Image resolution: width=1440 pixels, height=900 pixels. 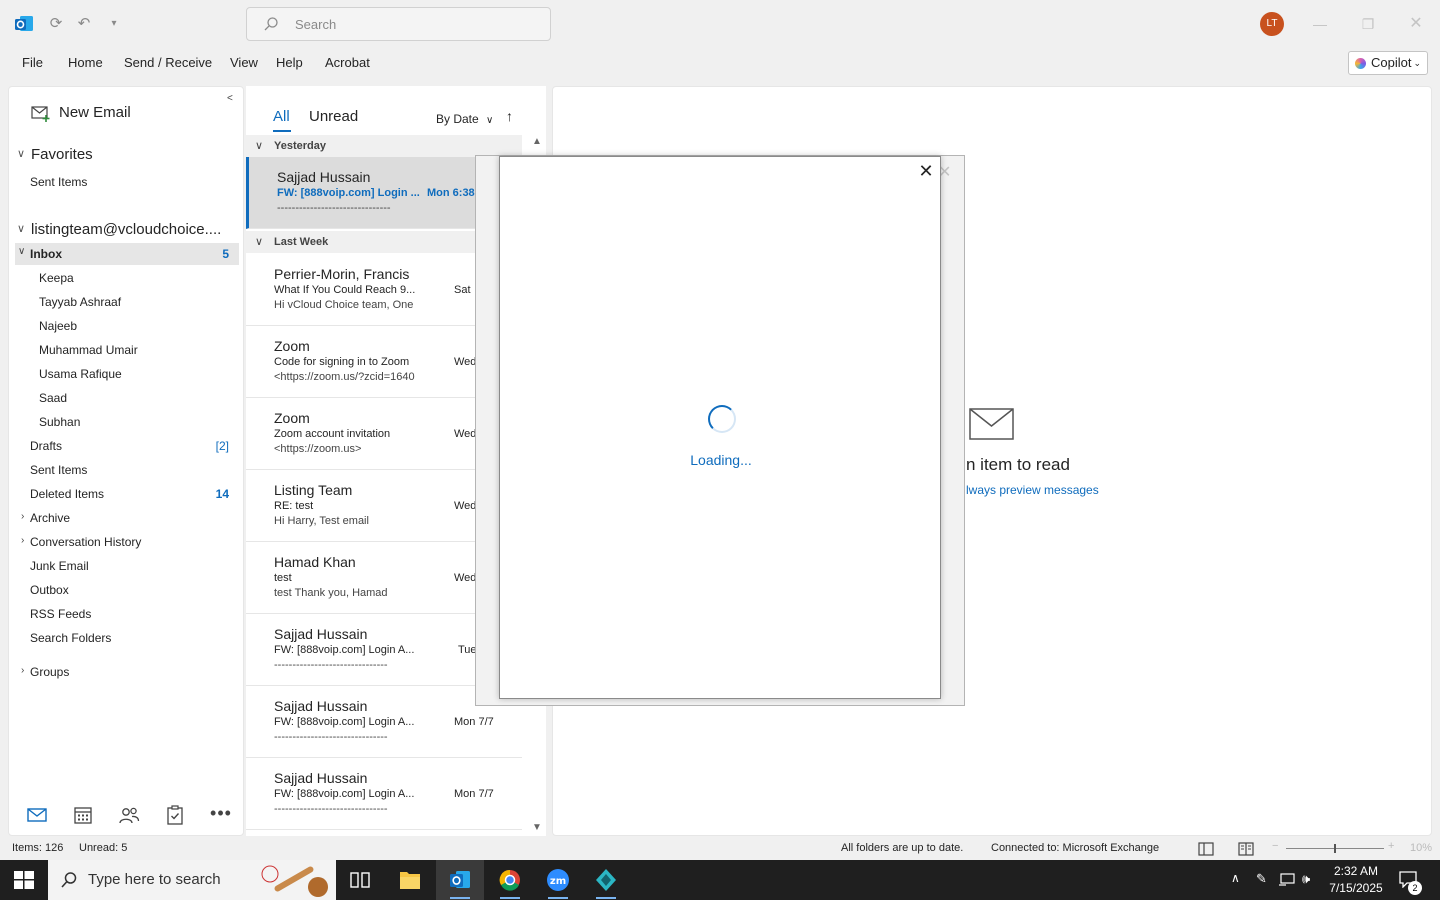 I want to click on status-unread-count: Unread: 5, so click(x=103, y=848).